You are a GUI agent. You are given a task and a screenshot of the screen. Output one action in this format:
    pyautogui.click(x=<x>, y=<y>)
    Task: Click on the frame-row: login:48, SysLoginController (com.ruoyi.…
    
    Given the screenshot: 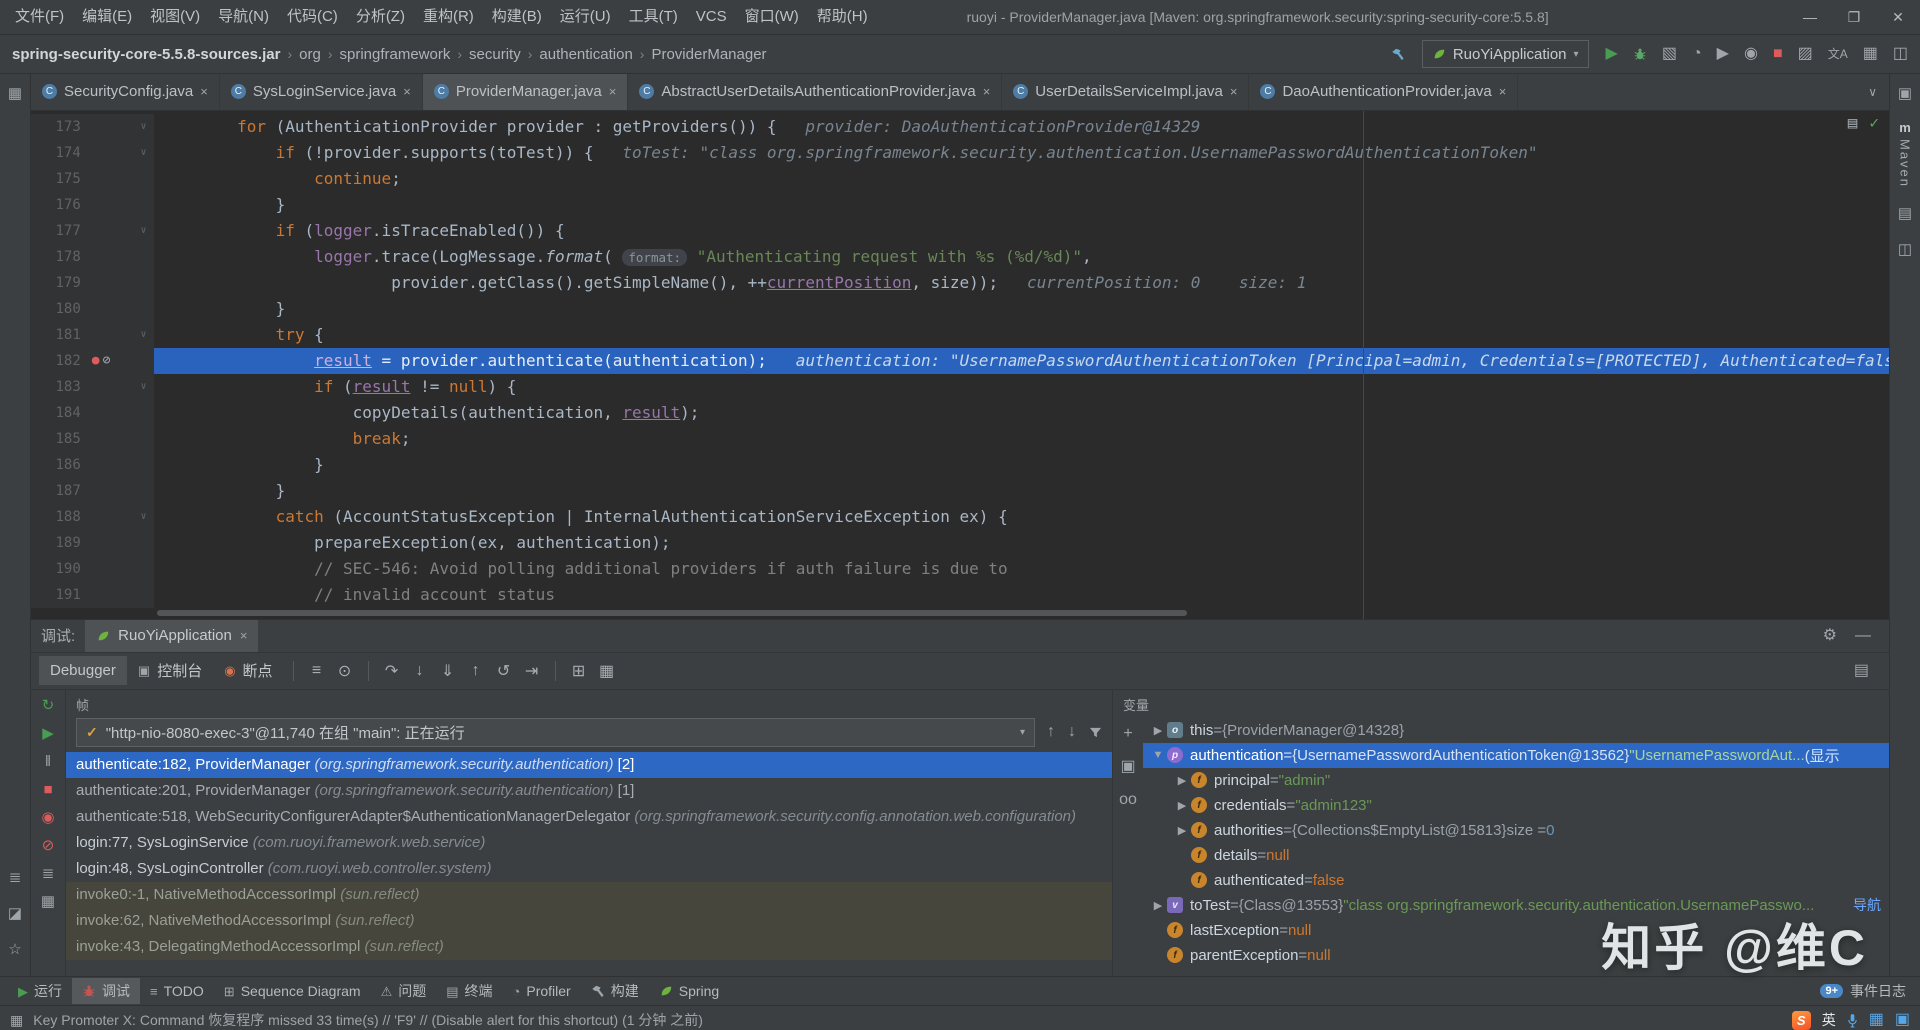 What is the action you would take?
    pyautogui.click(x=589, y=869)
    